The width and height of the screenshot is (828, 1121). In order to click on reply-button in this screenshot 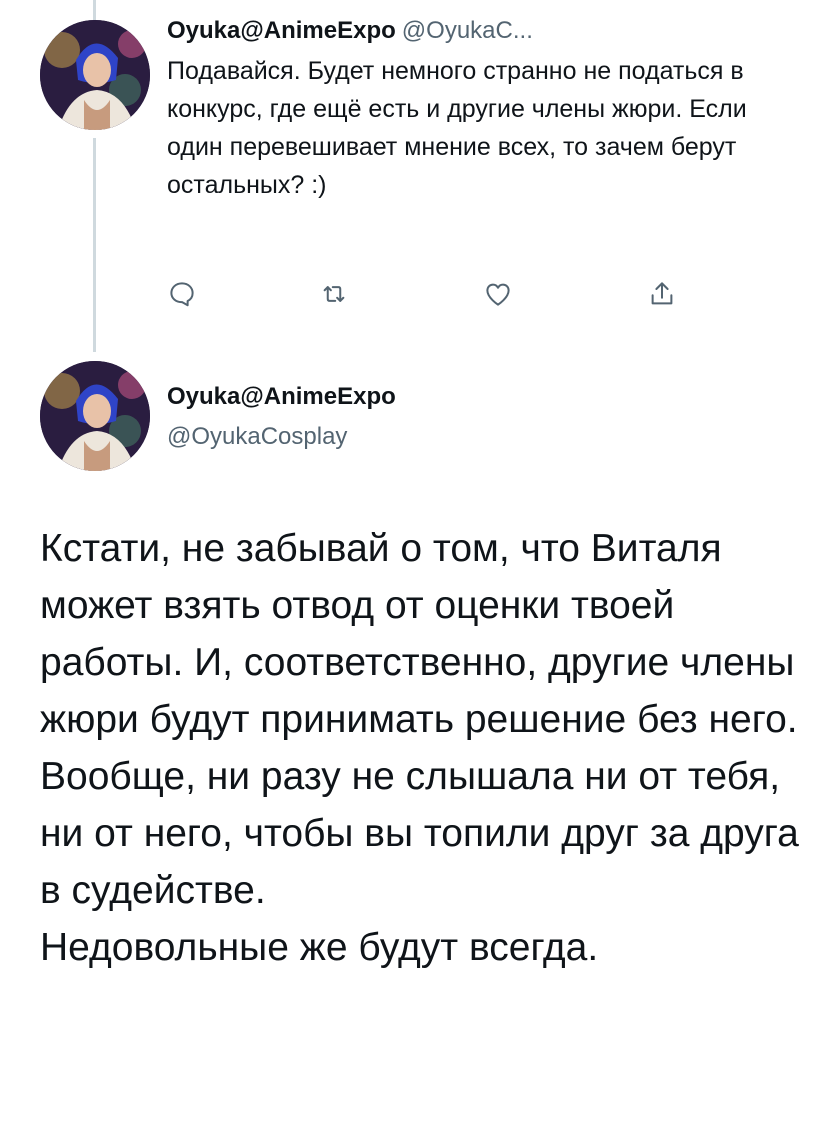, I will do `click(182, 294)`.